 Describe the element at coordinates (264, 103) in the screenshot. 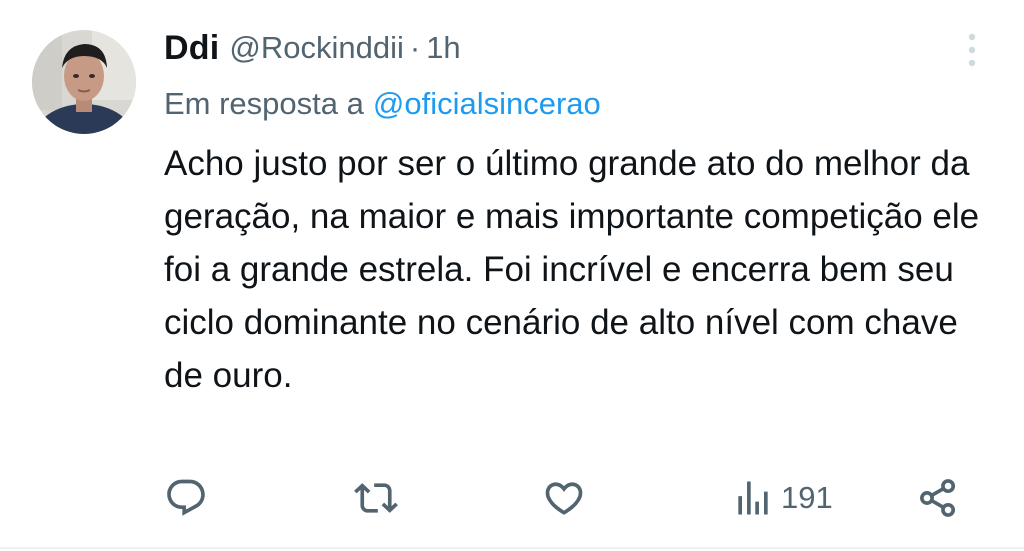

I see `replying-label: Em resposta a` at that location.